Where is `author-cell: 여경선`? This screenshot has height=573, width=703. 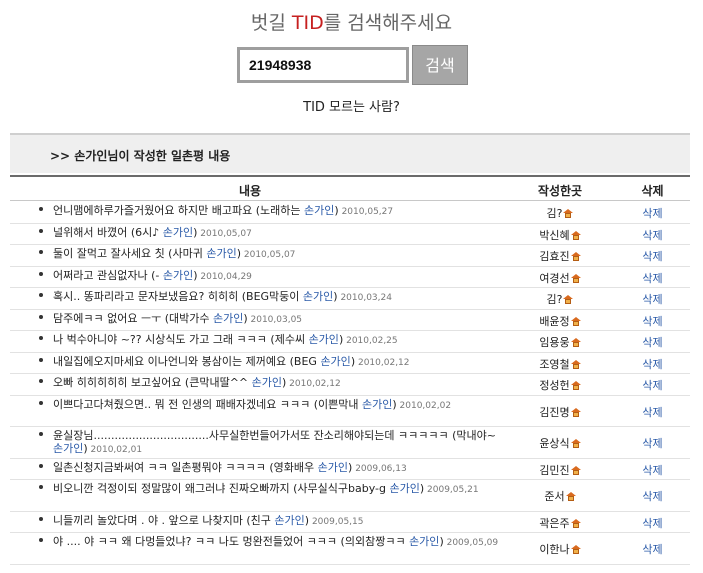
author-cell: 여경선 is located at coordinates (560, 278).